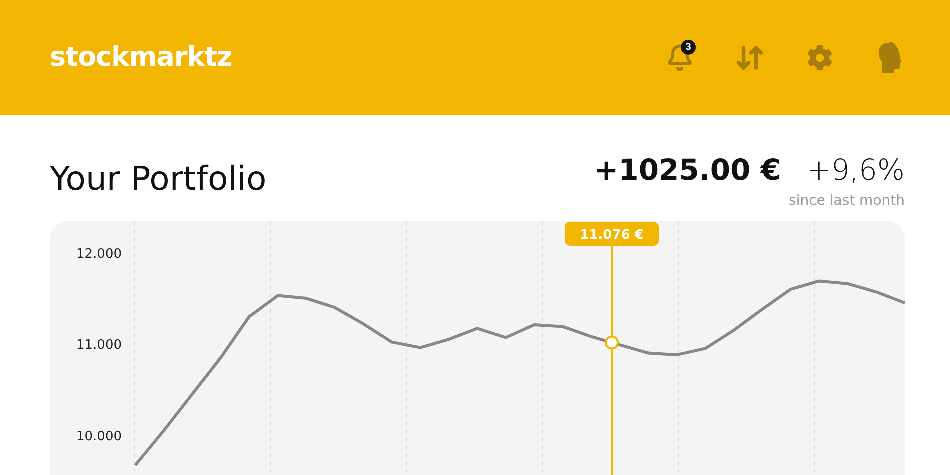 This screenshot has width=950, height=475. I want to click on tooltip-label: 11.076 €, so click(612, 235).